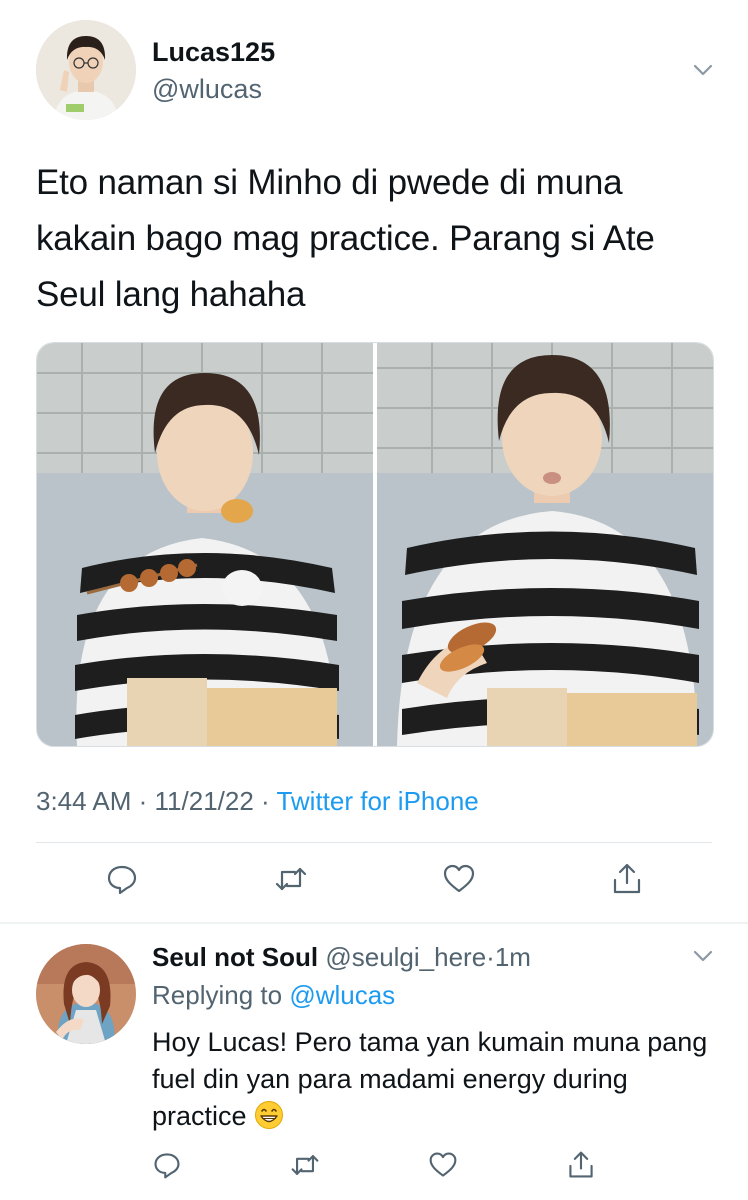 Image resolution: width=748 pixels, height=1200 pixels. I want to click on user-handle: @wlucas, so click(207, 89).